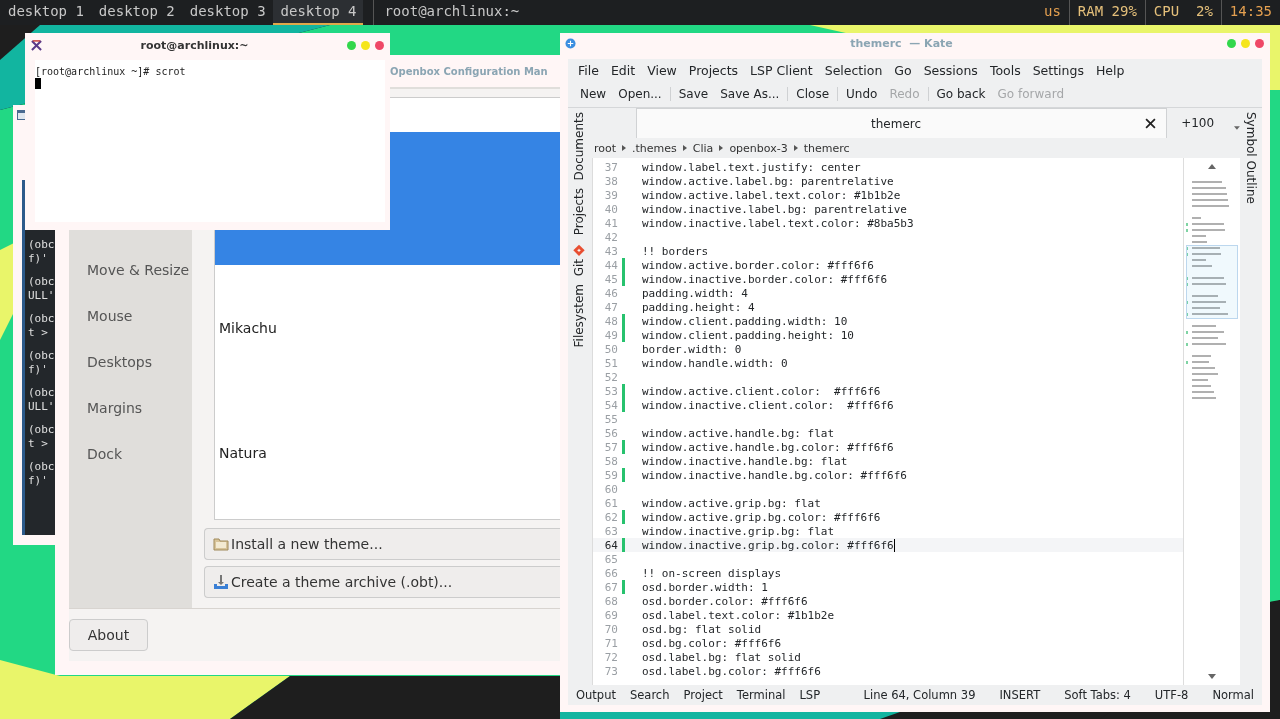 Image resolution: width=1280 pixels, height=719 pixels. I want to click on status-item: UTF-8, so click(1171, 695).